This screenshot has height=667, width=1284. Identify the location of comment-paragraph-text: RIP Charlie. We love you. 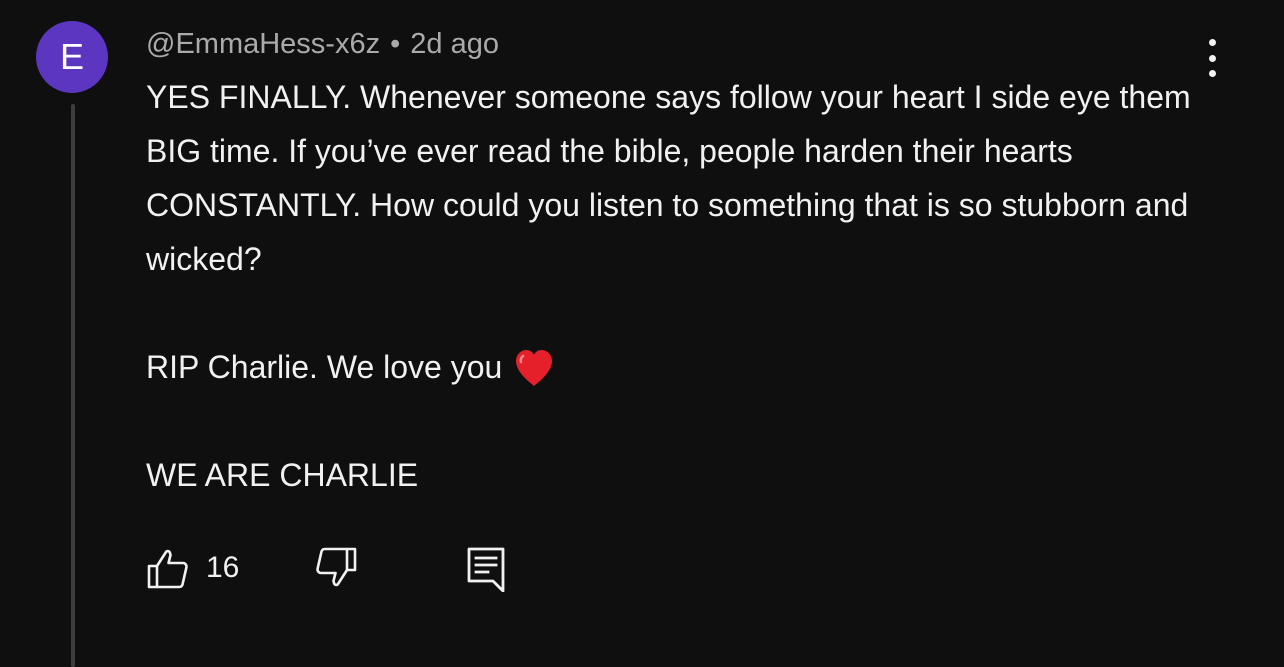
(324, 367).